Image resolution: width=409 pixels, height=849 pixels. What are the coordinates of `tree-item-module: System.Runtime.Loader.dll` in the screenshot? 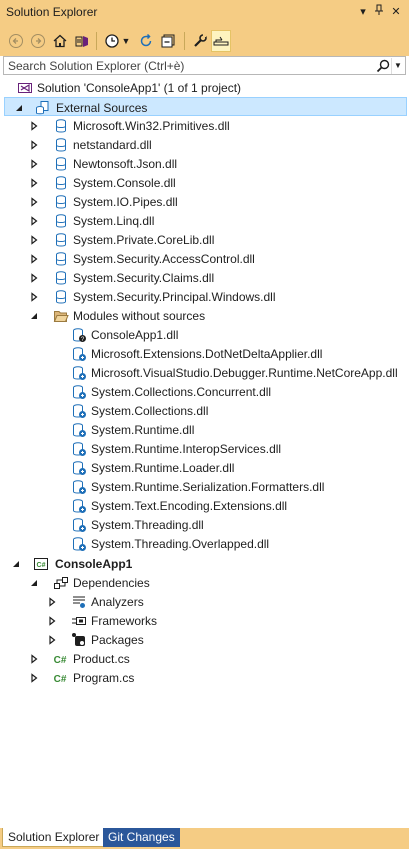 It's located at (204, 467).